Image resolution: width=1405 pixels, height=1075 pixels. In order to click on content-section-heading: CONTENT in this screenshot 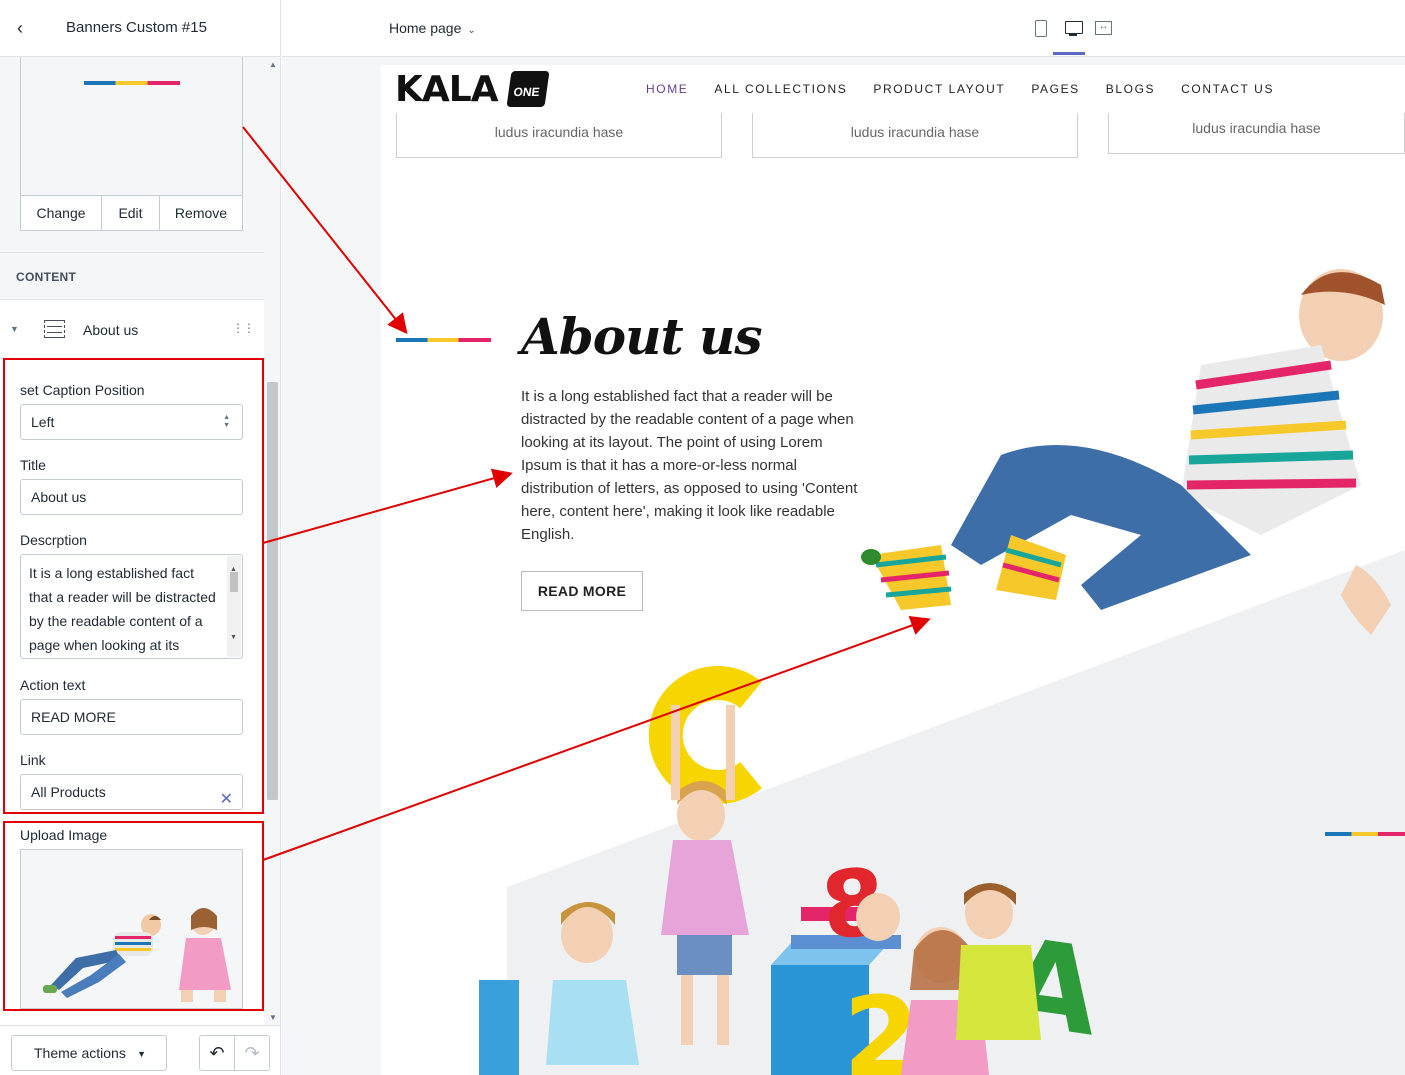, I will do `click(132, 275)`.